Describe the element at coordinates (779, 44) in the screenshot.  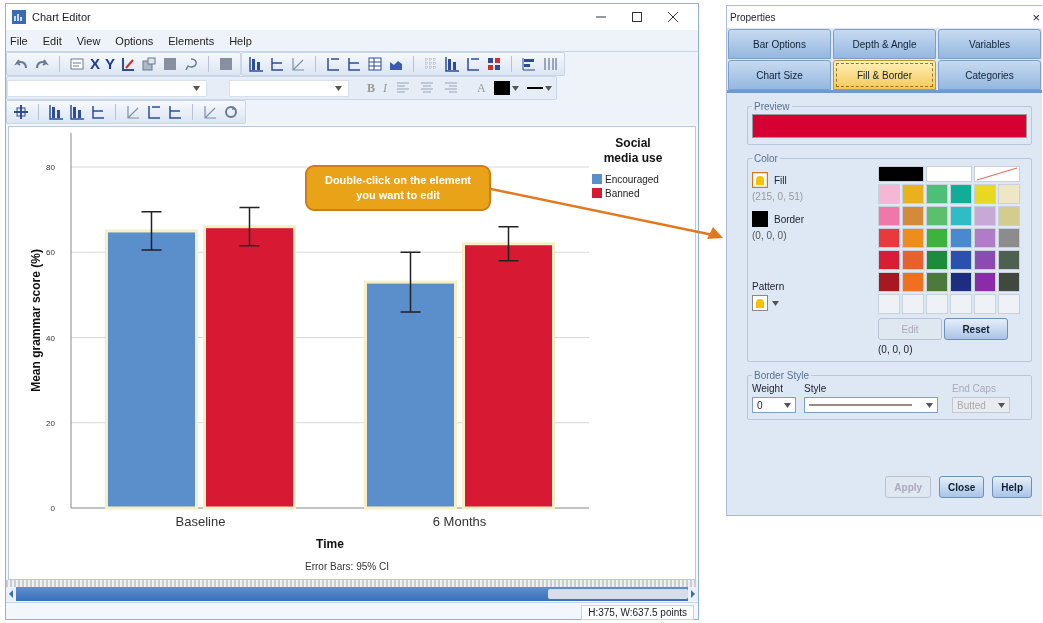
I see `tab: Bar Options` at that location.